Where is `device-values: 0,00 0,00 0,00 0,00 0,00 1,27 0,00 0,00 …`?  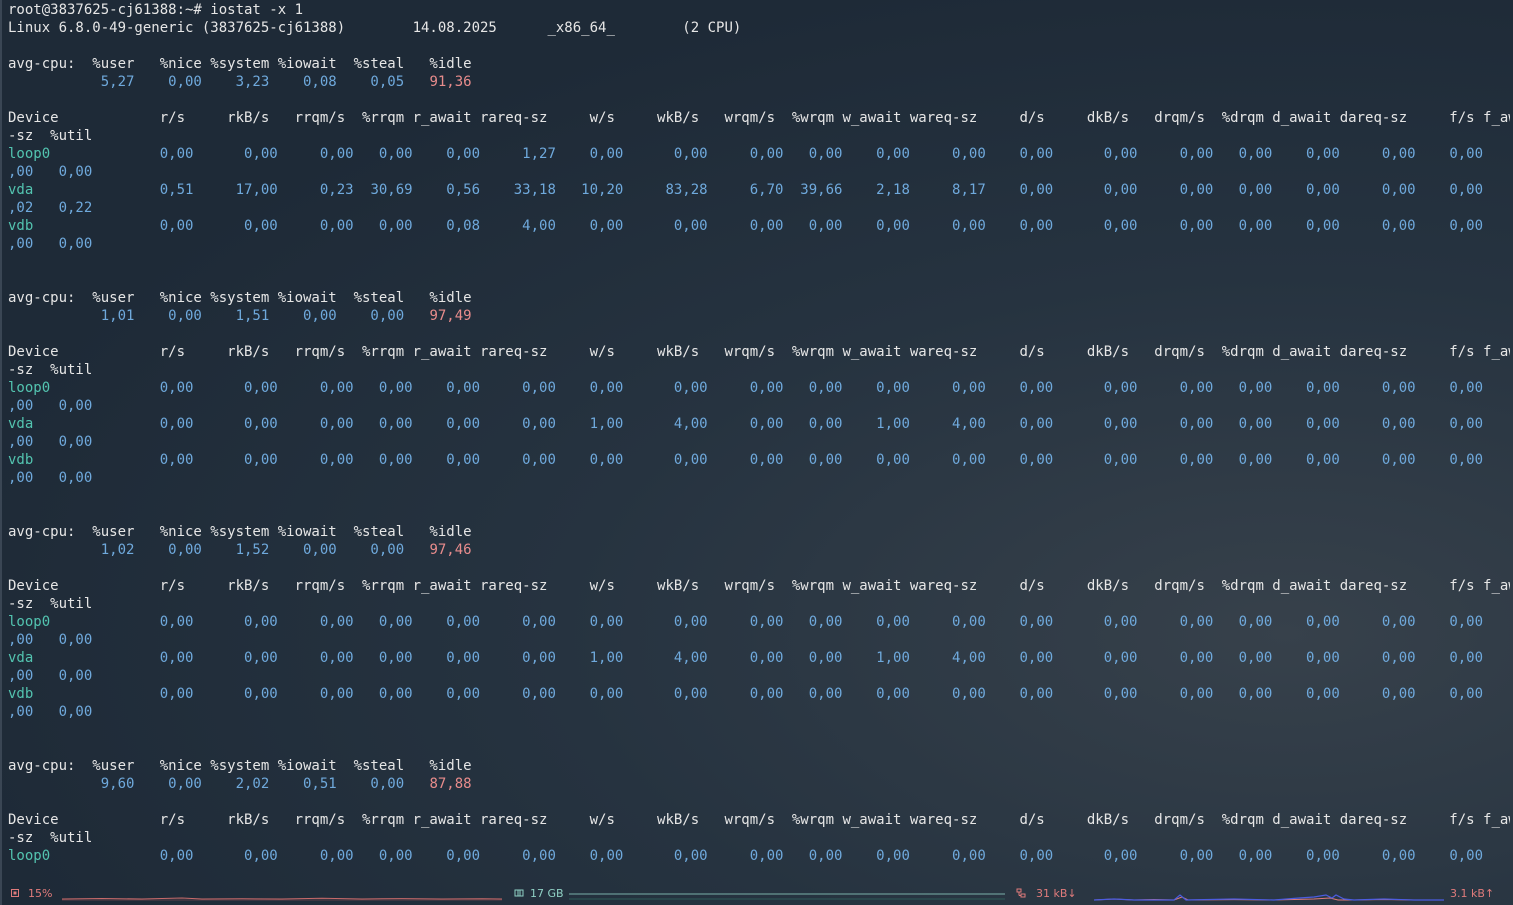 device-values: 0,00 0,00 0,00 0,00 0,00 1,27 0,00 0,00 … is located at coordinates (780, 154).